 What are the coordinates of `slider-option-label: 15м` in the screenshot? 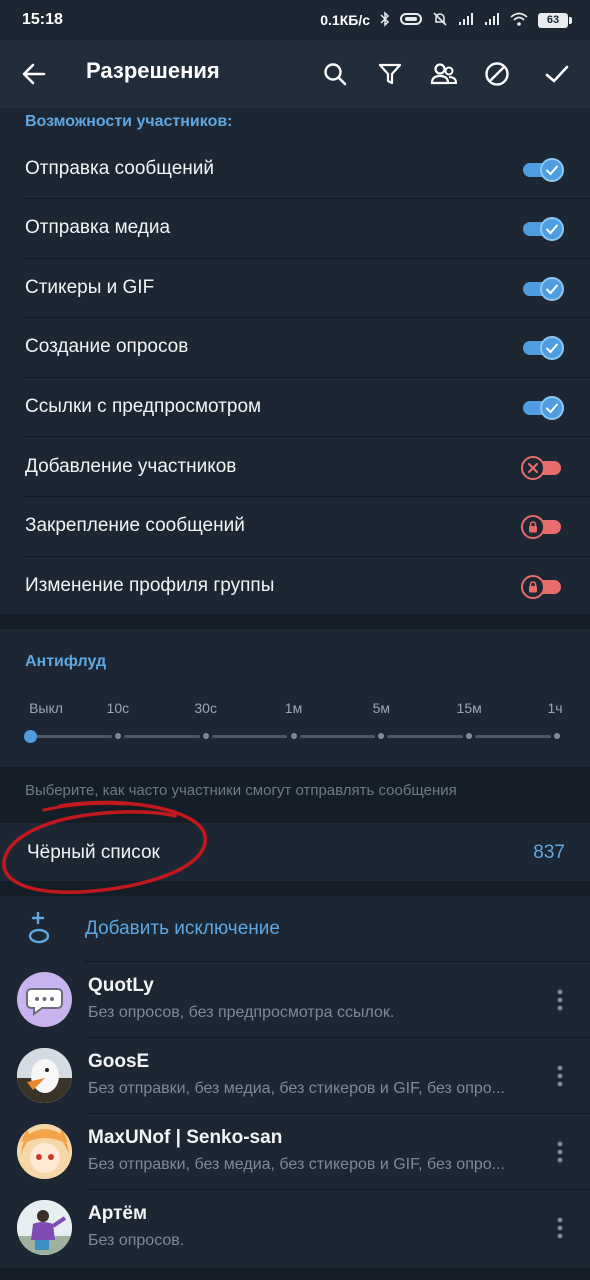 It's located at (469, 708).